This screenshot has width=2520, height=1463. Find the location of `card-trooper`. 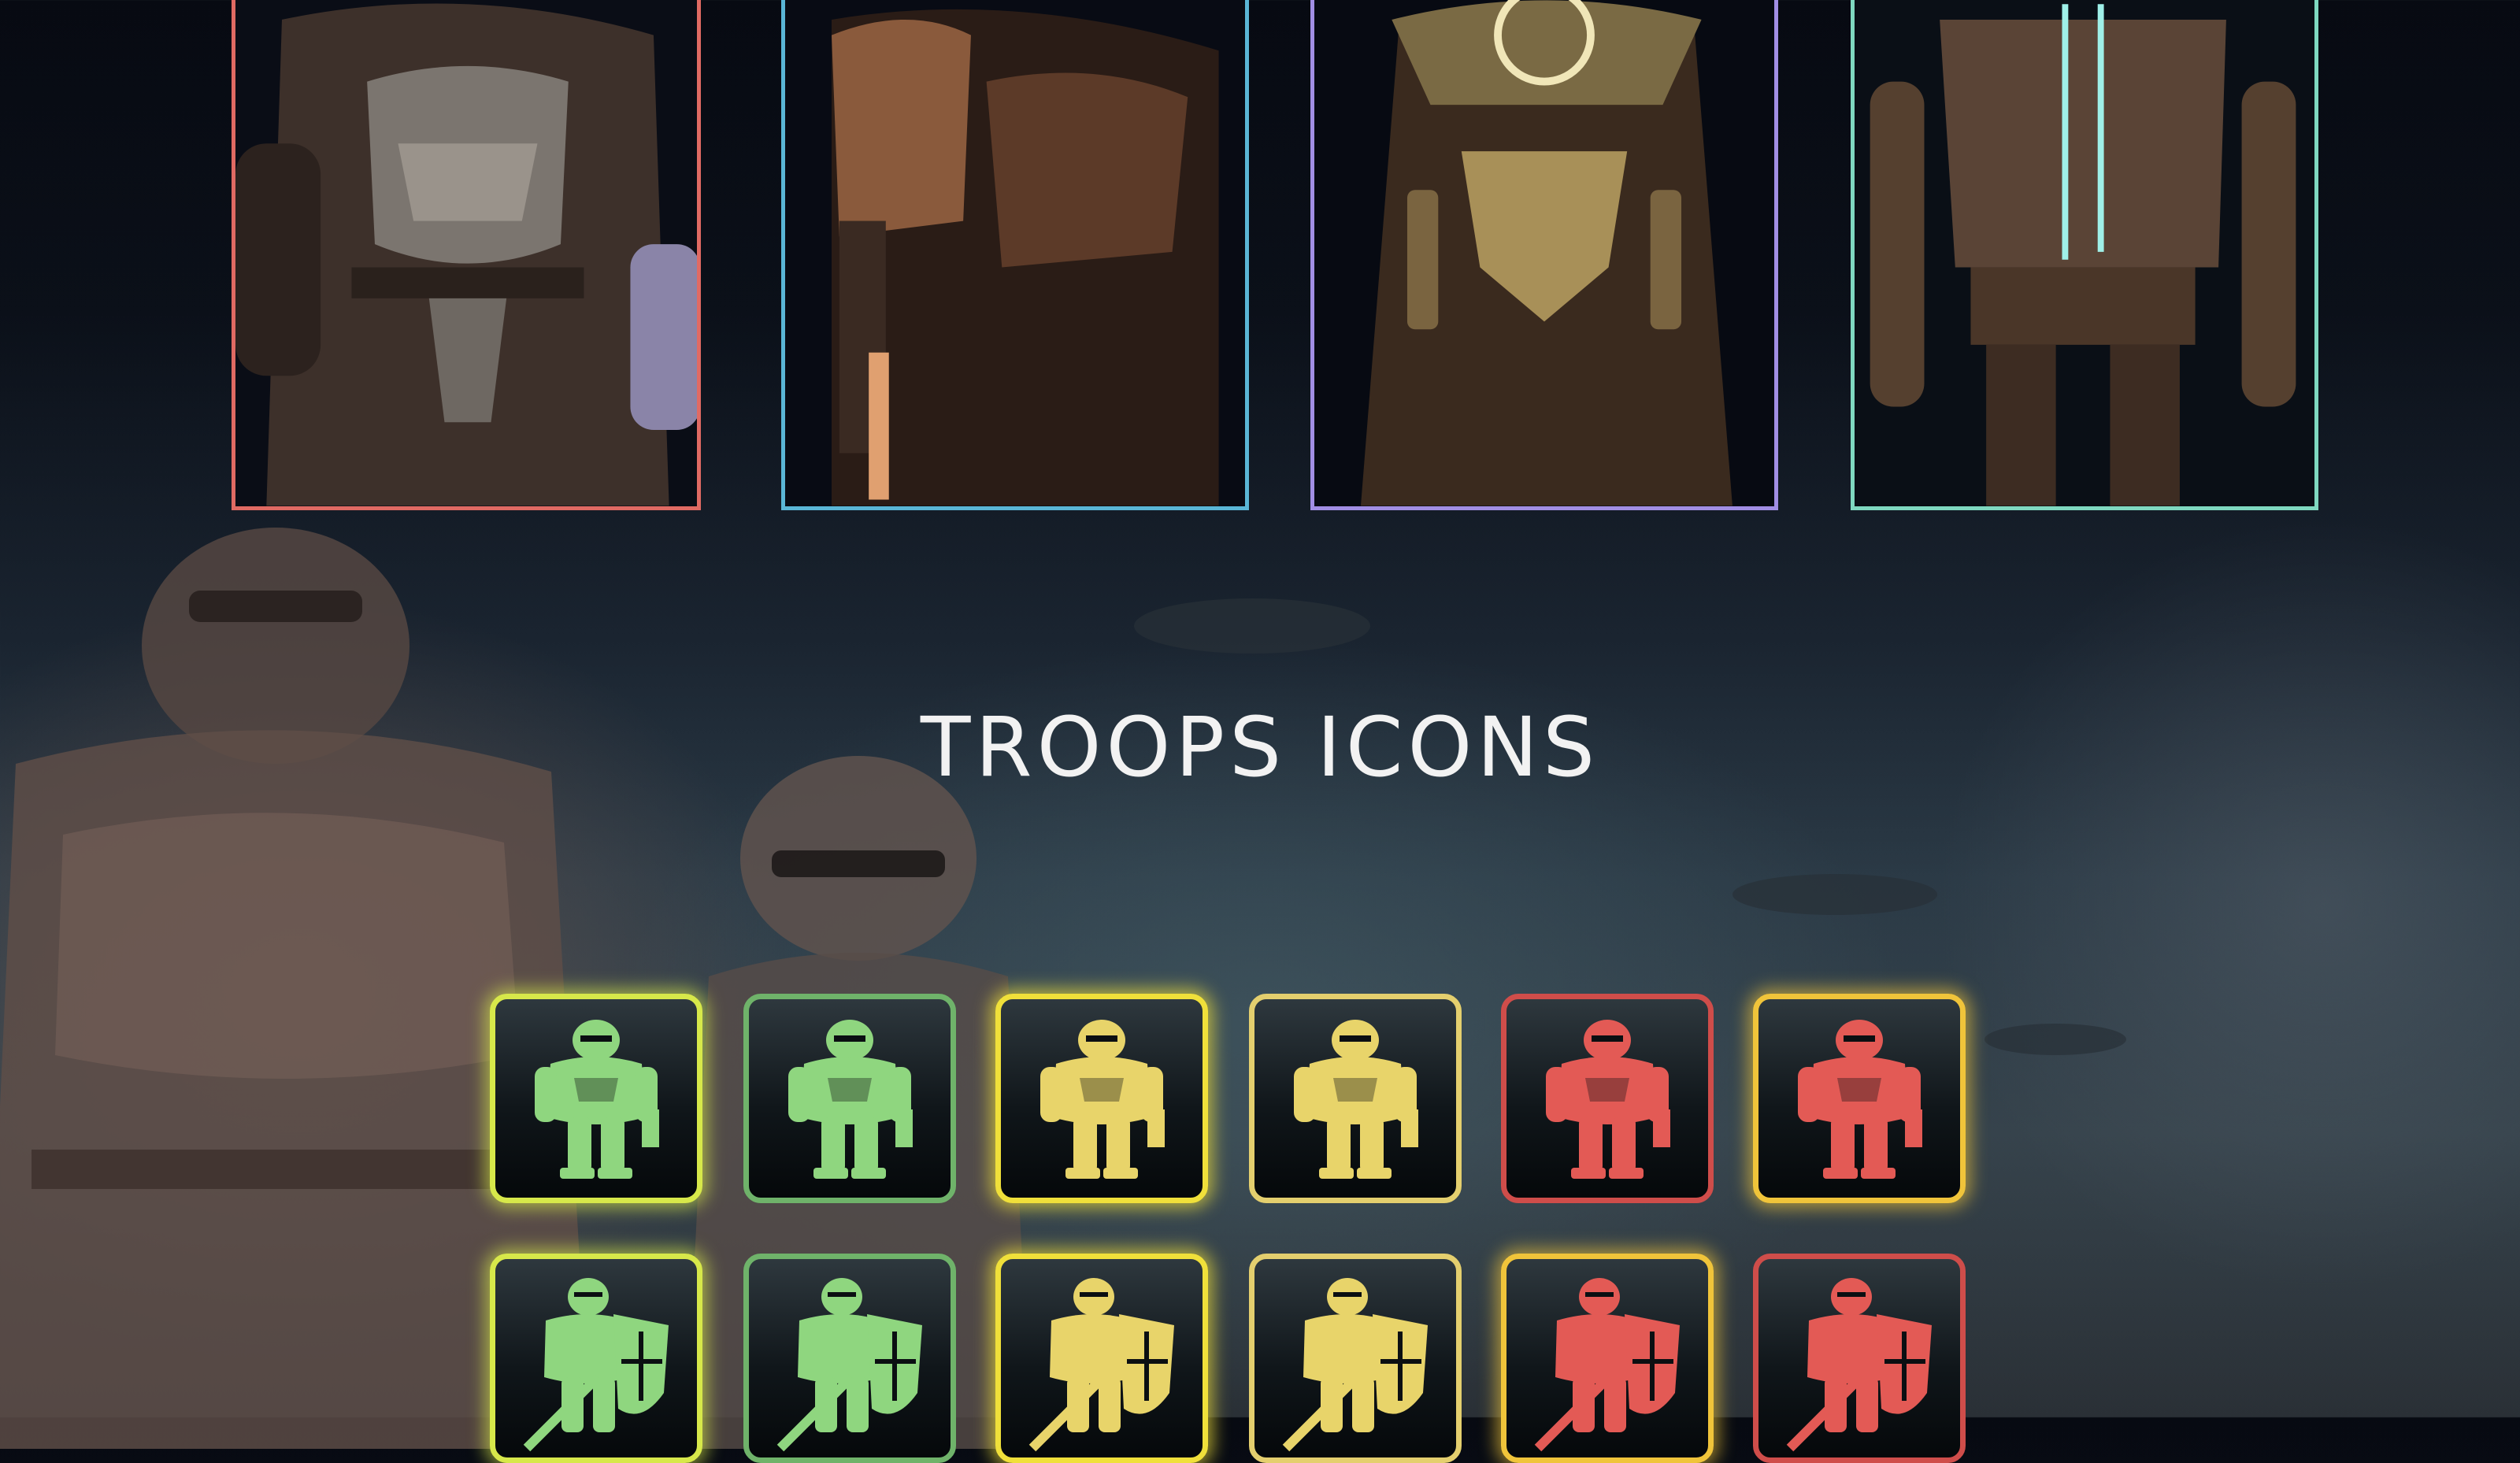

card-trooper is located at coordinates (1015, 255).